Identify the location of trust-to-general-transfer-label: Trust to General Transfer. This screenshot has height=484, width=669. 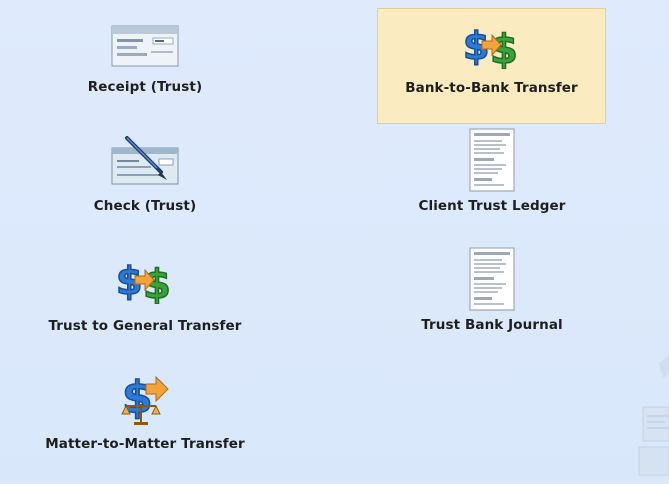
(145, 326).